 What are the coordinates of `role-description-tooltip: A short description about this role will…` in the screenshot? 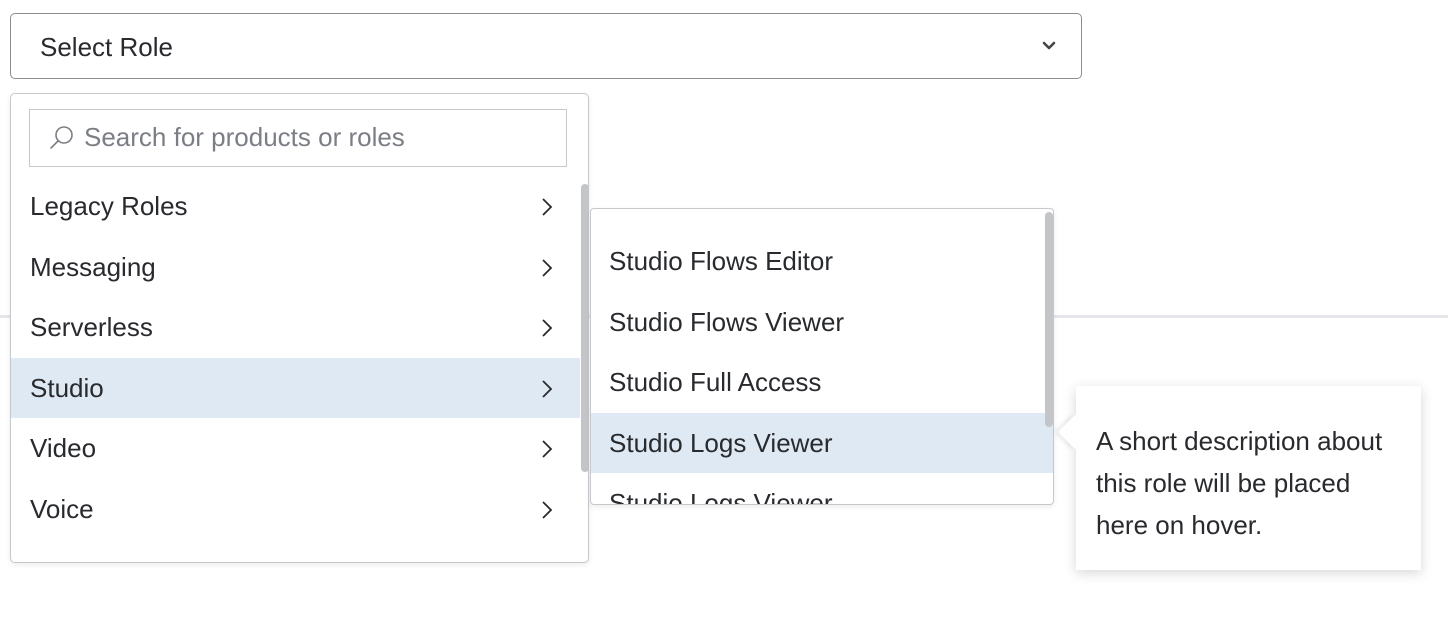 It's located at (1239, 478).